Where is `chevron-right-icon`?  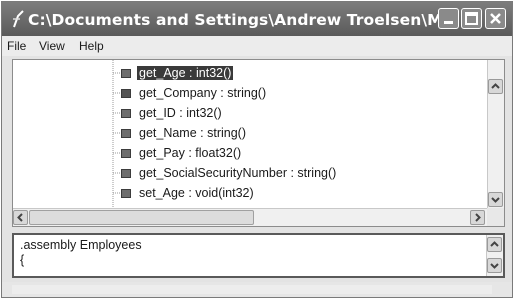 chevron-right-icon is located at coordinates (478, 217).